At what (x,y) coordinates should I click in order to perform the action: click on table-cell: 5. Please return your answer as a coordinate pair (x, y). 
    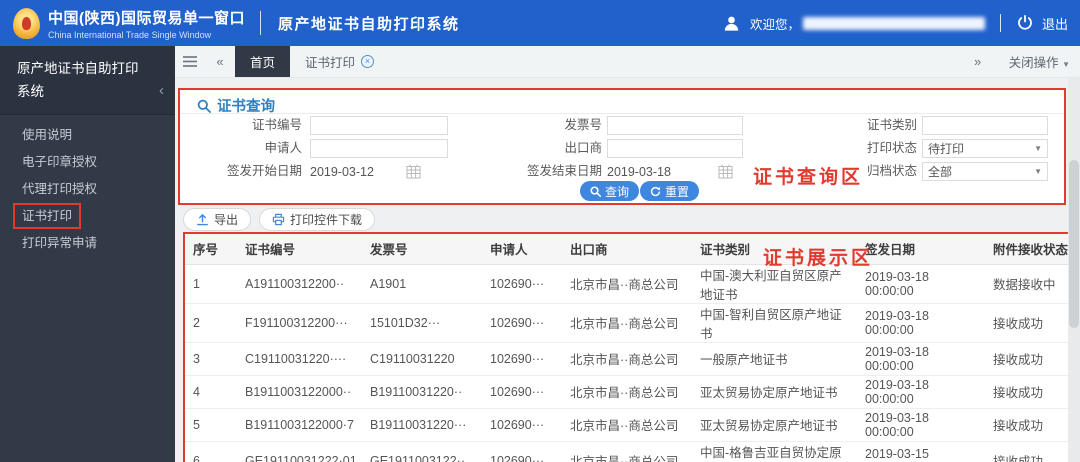
    Looking at the image, I should click on (211, 425).